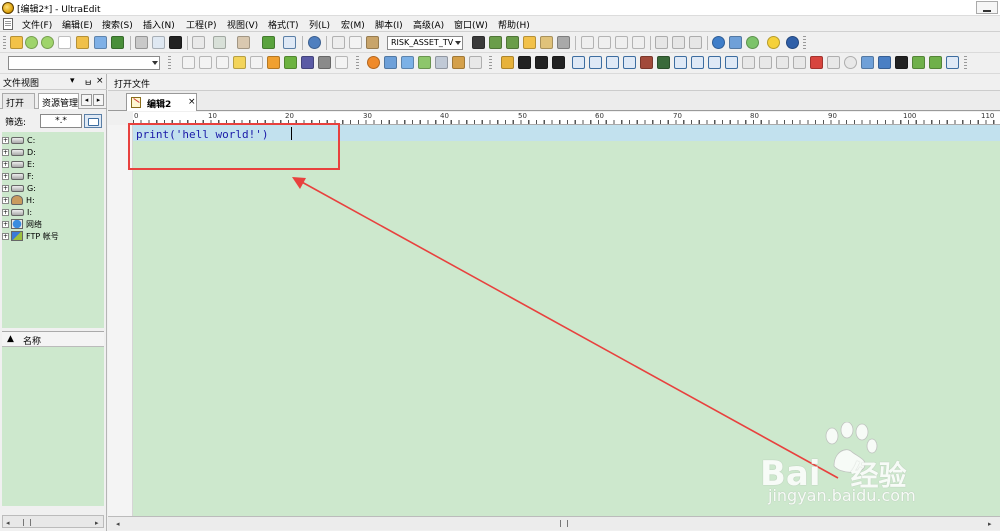  Describe the element at coordinates (850, 62) in the screenshot. I see `radio-icon` at that location.